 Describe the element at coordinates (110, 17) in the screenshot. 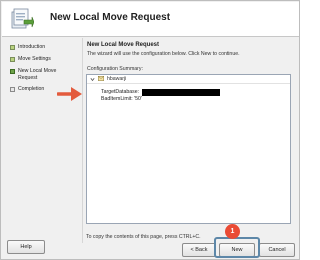

I see `wizard-title: New Local Move Request` at that location.